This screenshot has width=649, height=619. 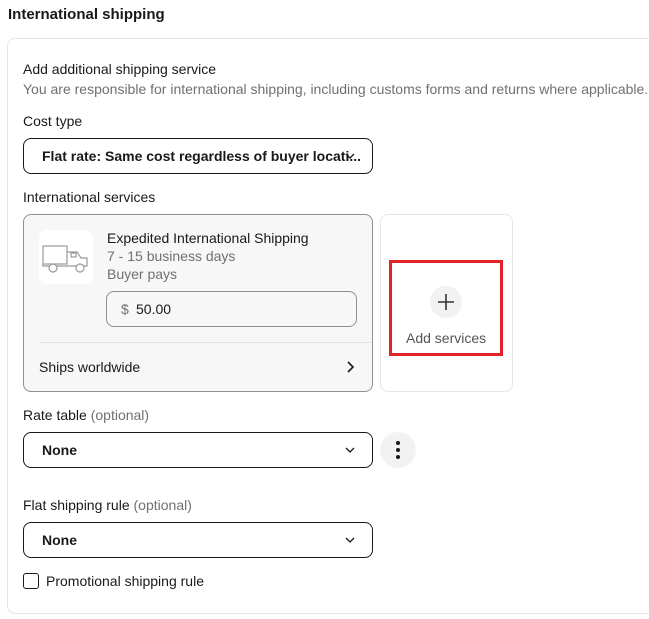 What do you see at coordinates (125, 309) in the screenshot?
I see `currency-symbol: $` at bounding box center [125, 309].